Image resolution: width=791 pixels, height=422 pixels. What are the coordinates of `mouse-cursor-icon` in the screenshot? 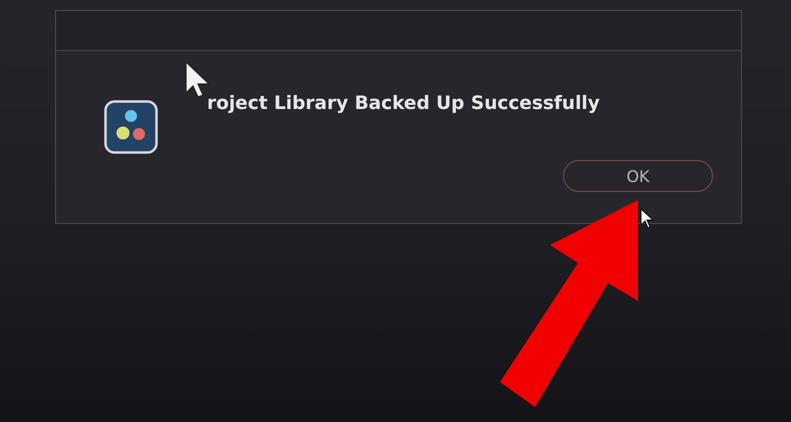 It's located at (647, 219).